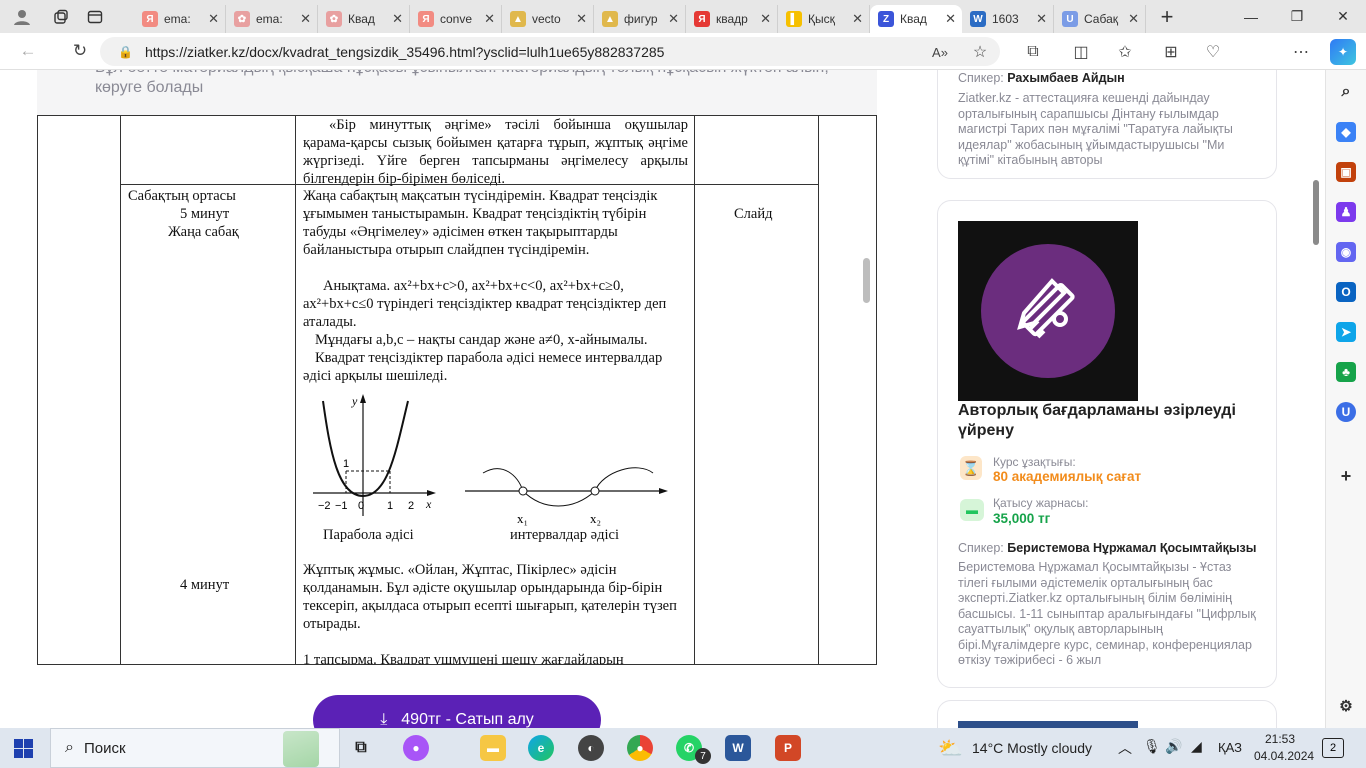  Describe the element at coordinates (1100, 19) in the screenshot. I see `tab-10: U Сабақ ✕` at that location.